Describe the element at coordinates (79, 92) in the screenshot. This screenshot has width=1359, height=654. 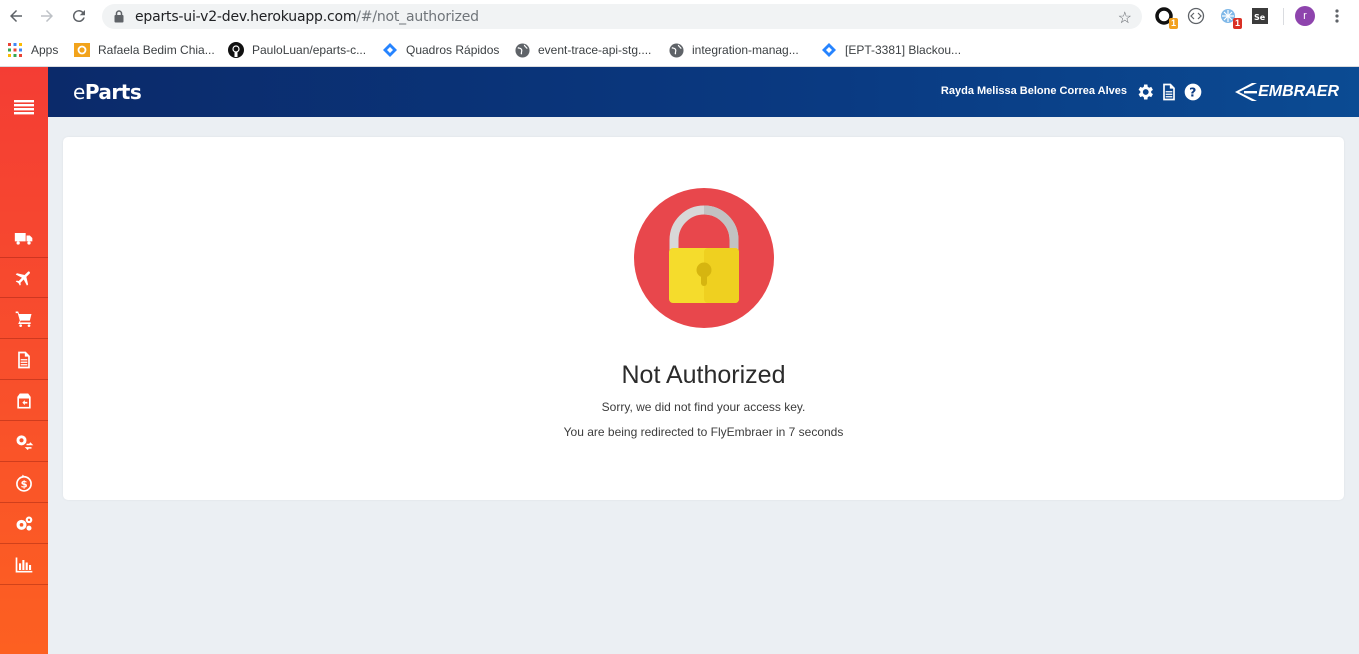
I see `brand-prefix: e` at that location.